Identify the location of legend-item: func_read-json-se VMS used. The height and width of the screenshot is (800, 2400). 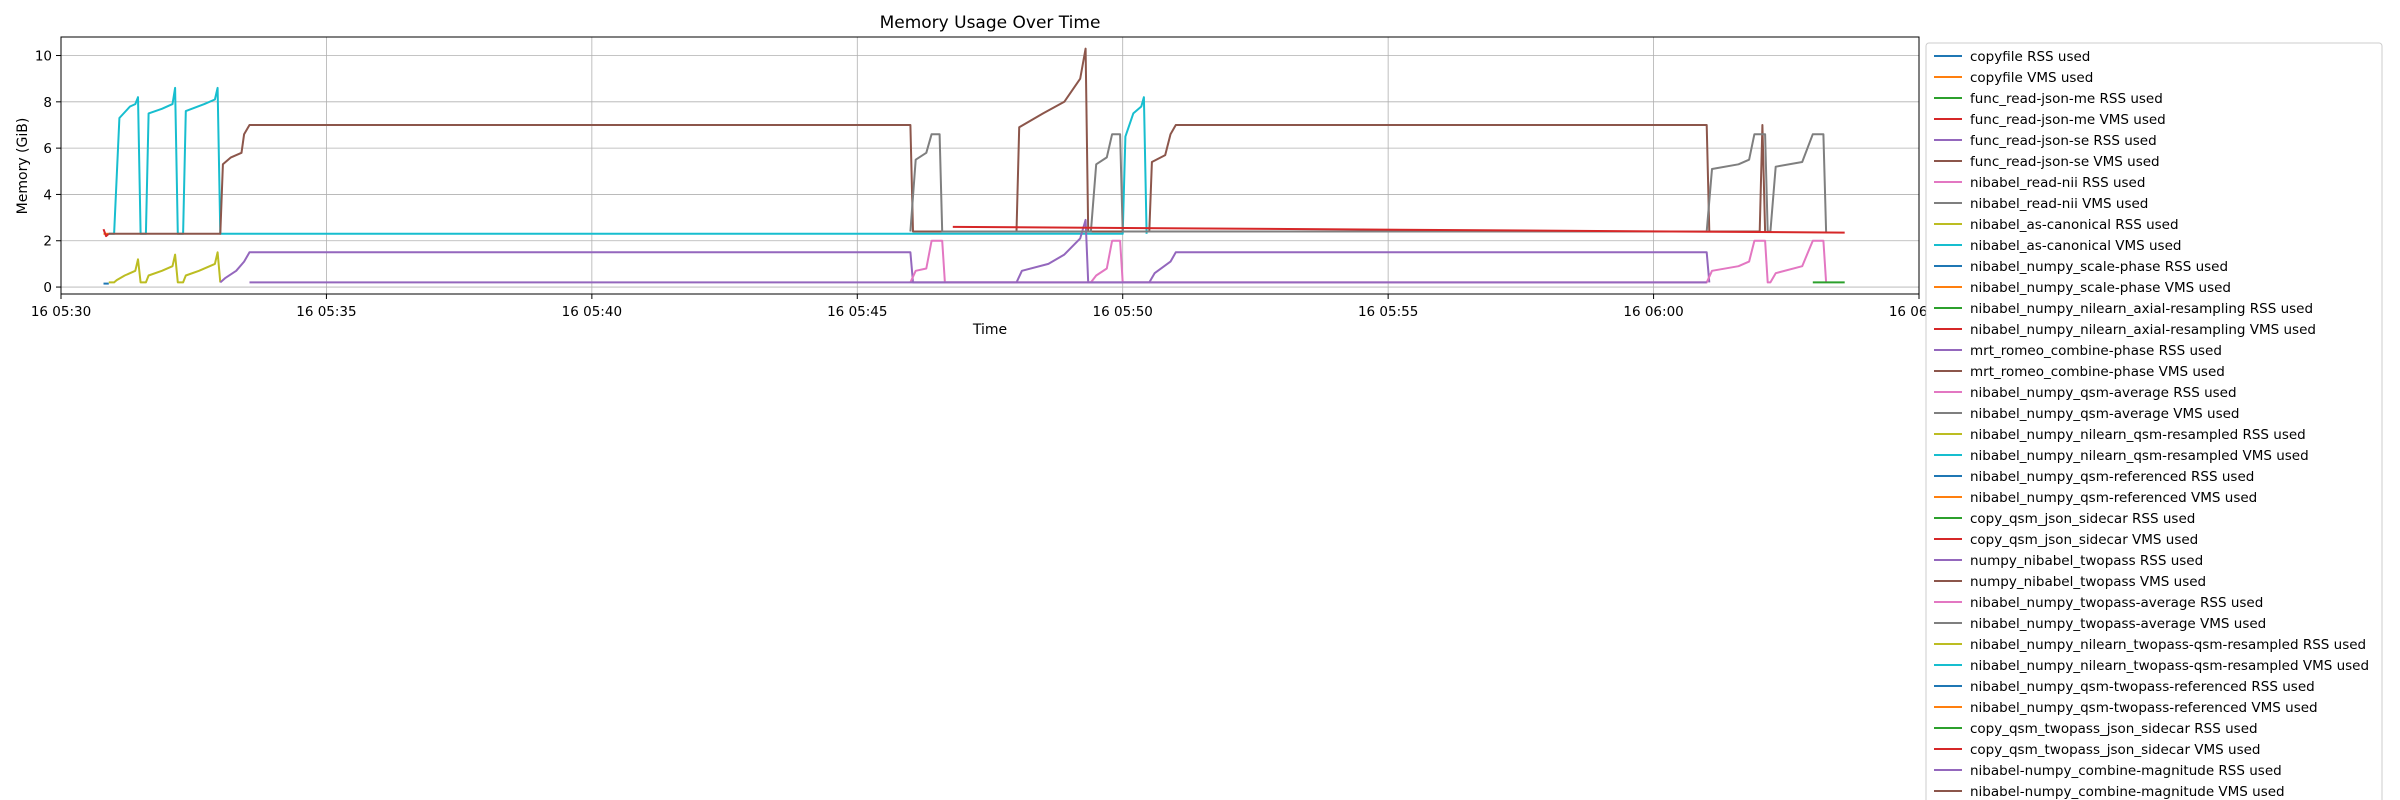
(2065, 162).